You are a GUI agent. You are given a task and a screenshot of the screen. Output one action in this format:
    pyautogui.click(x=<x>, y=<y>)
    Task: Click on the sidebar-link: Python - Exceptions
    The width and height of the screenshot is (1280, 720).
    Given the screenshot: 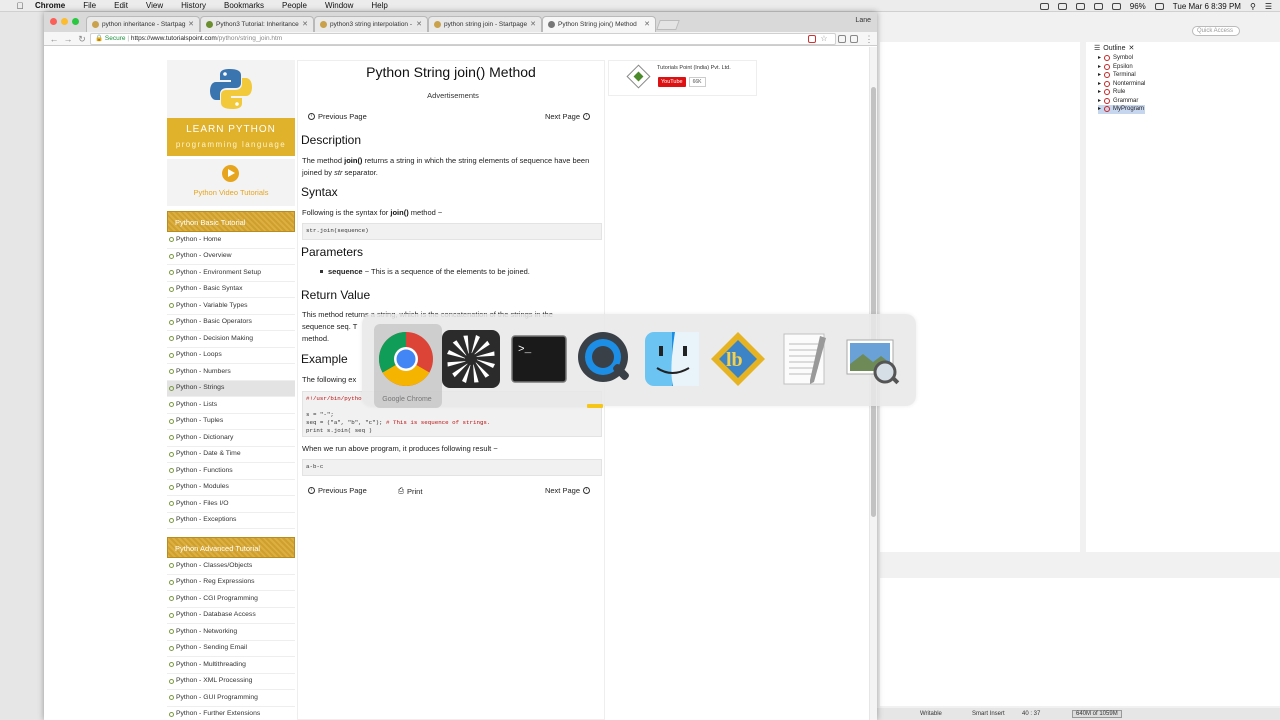 What is the action you would take?
    pyautogui.click(x=231, y=521)
    